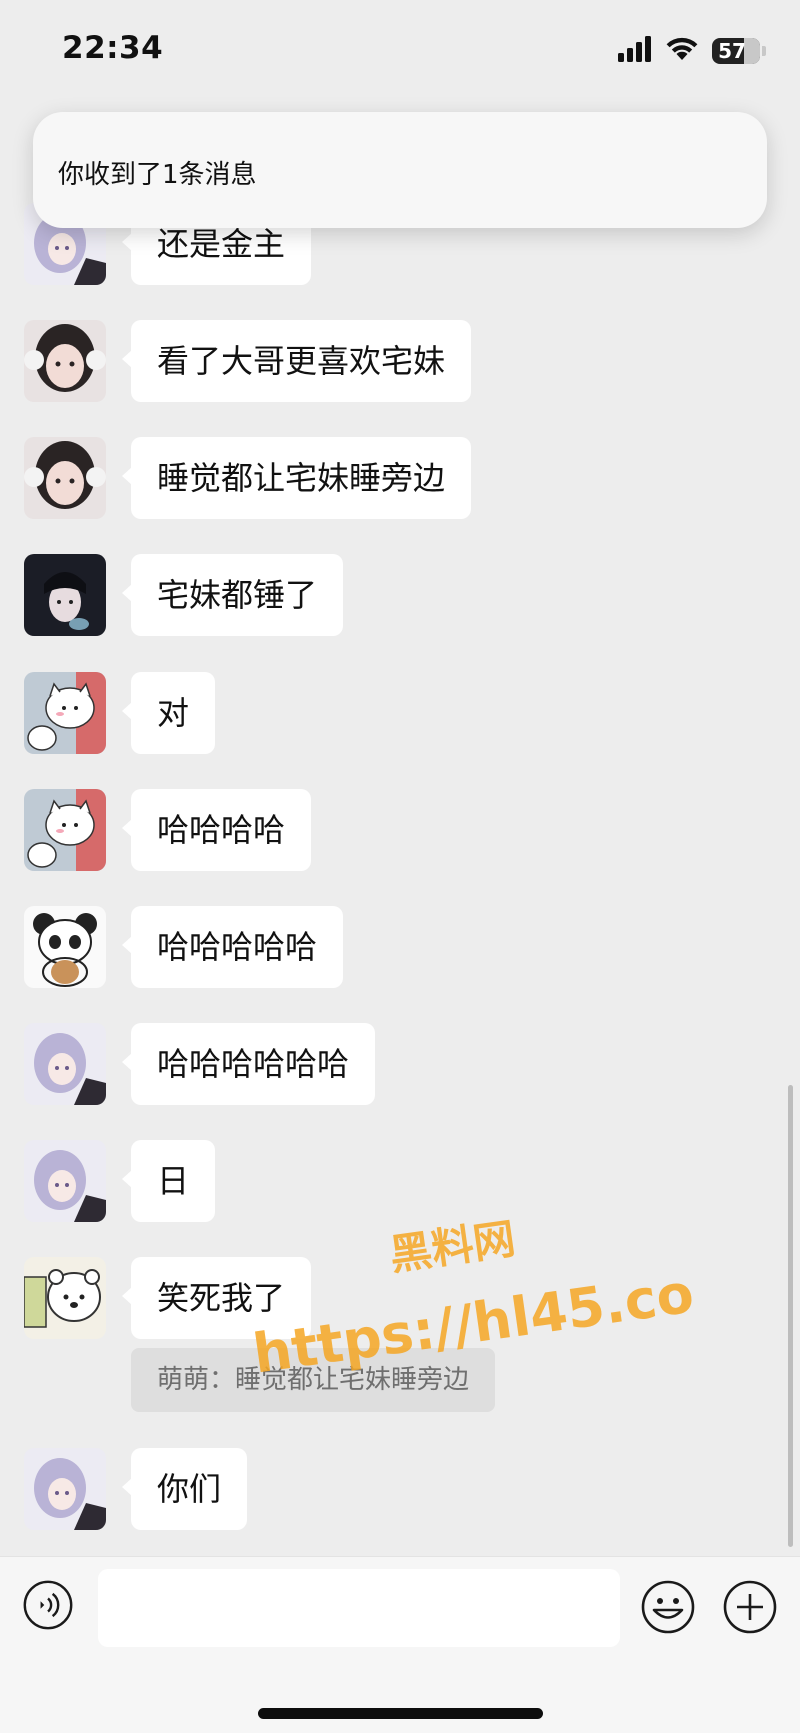  I want to click on cellular-signal-icon, so click(634, 49).